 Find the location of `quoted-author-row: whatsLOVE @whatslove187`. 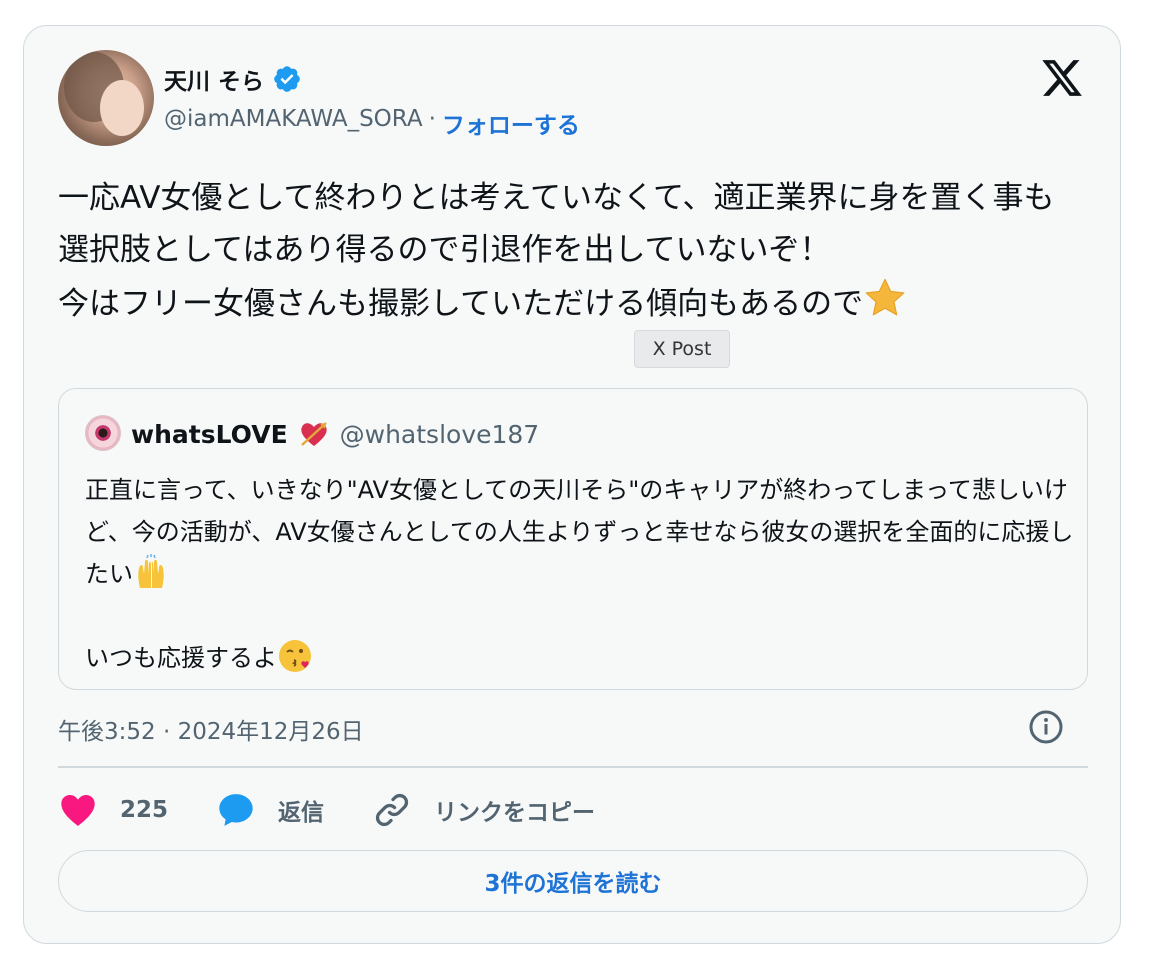

quoted-author-row: whatsLOVE @whatslove187 is located at coordinates (335, 434).